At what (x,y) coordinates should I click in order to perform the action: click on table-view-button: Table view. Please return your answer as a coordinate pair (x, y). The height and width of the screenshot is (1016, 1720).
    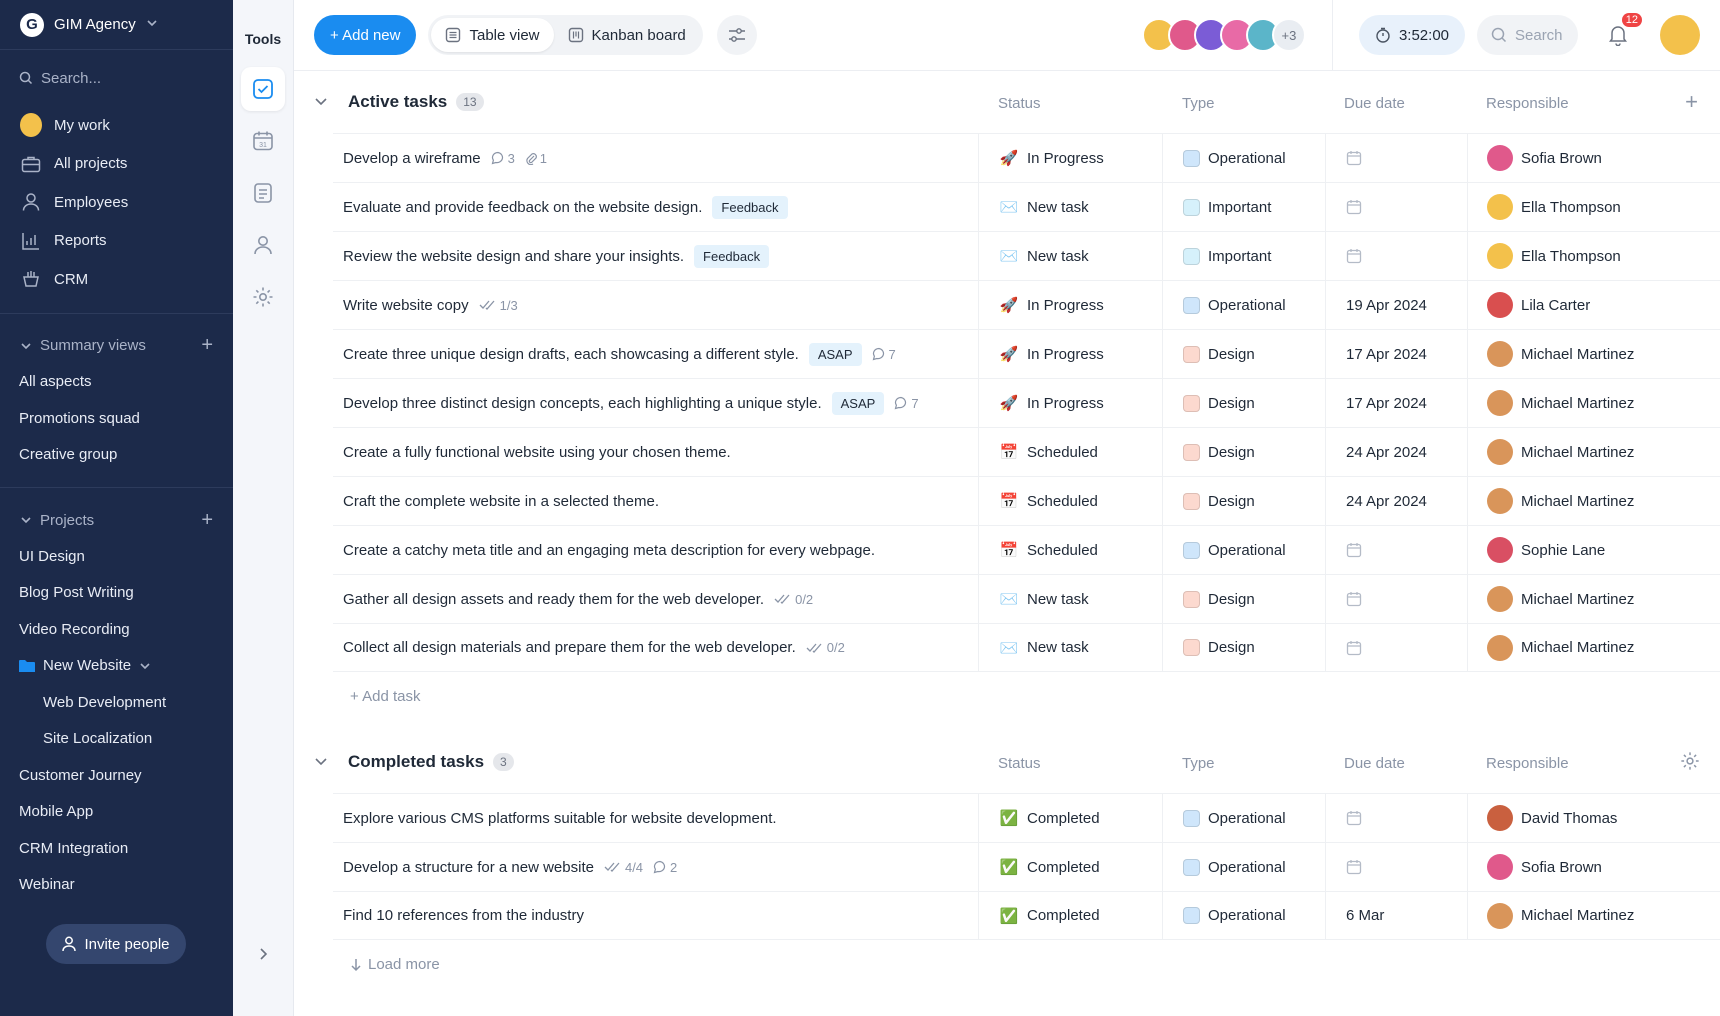
    Looking at the image, I should click on (492, 35).